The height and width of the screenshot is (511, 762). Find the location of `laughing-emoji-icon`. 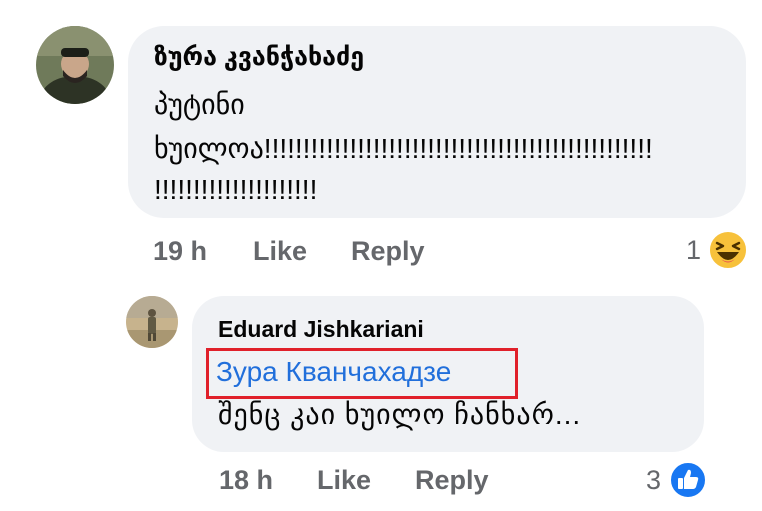

laughing-emoji-icon is located at coordinates (728, 250).